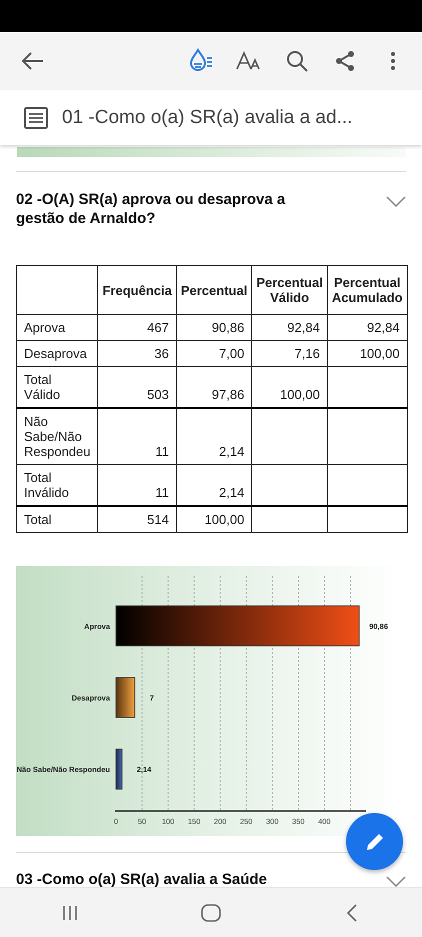 The height and width of the screenshot is (937, 422). Describe the element at coordinates (214, 387) in the screenshot. I see `table-cell: 97,86` at that location.